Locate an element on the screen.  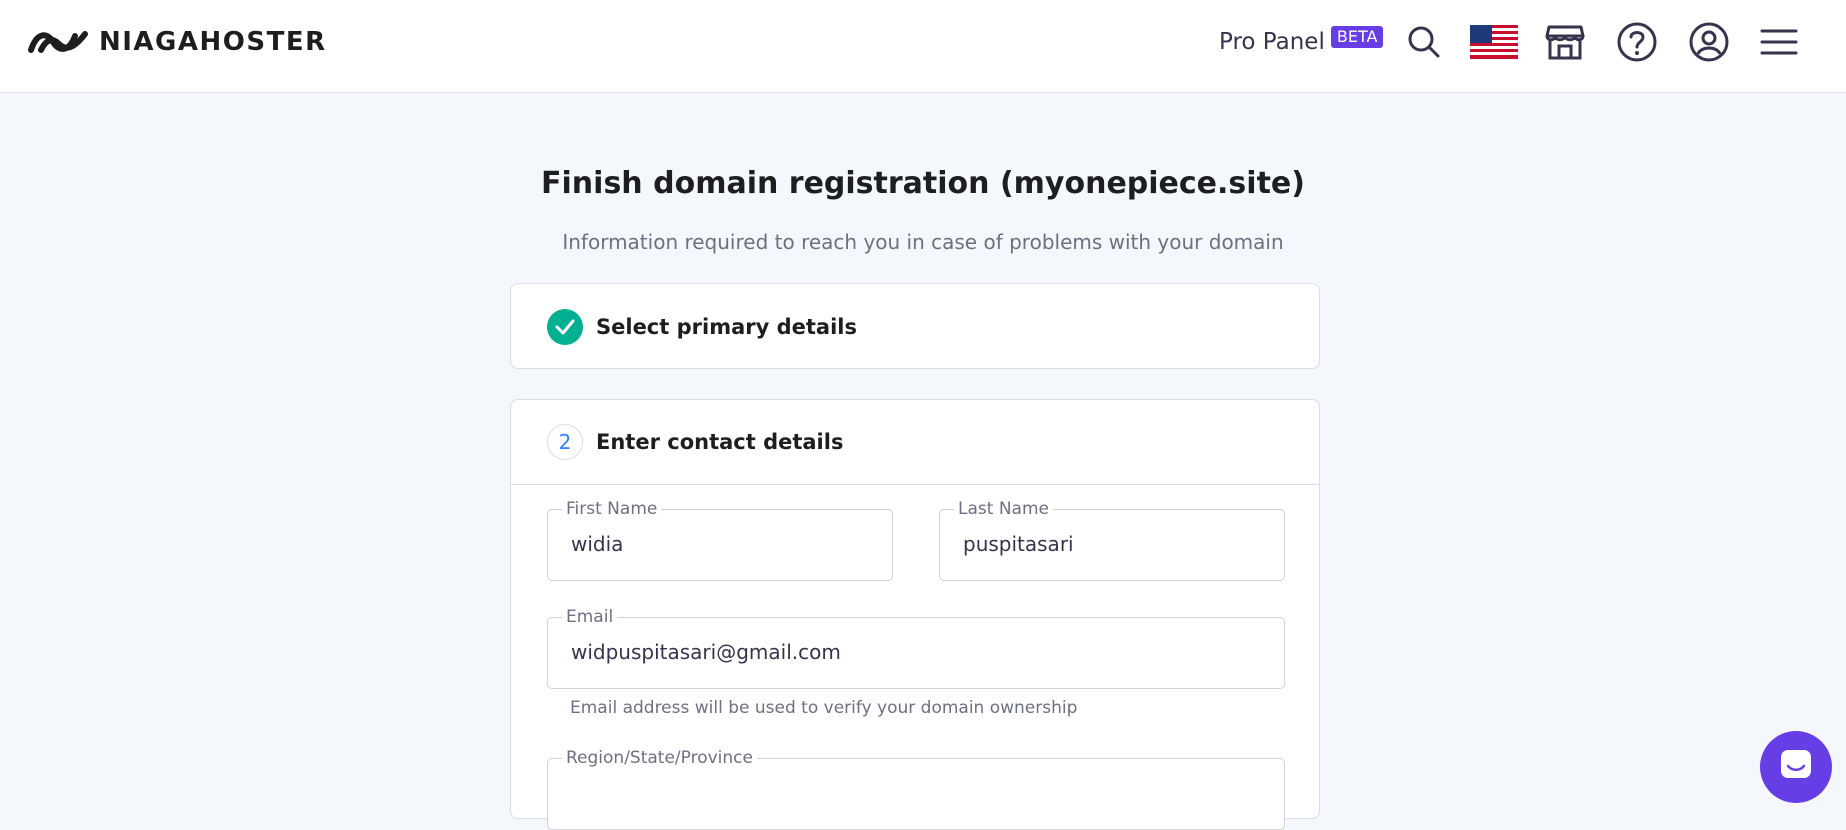
language-selector is located at coordinates (1494, 42).